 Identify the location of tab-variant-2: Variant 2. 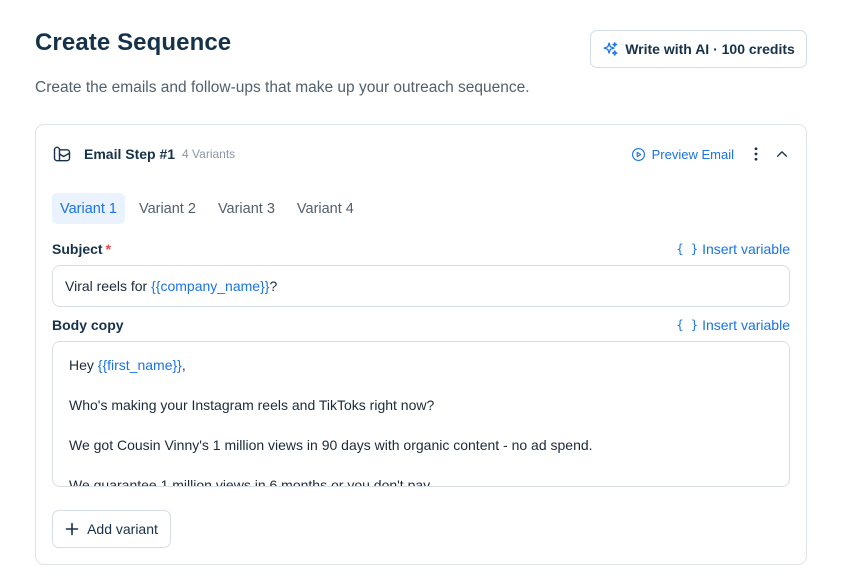
(167, 208).